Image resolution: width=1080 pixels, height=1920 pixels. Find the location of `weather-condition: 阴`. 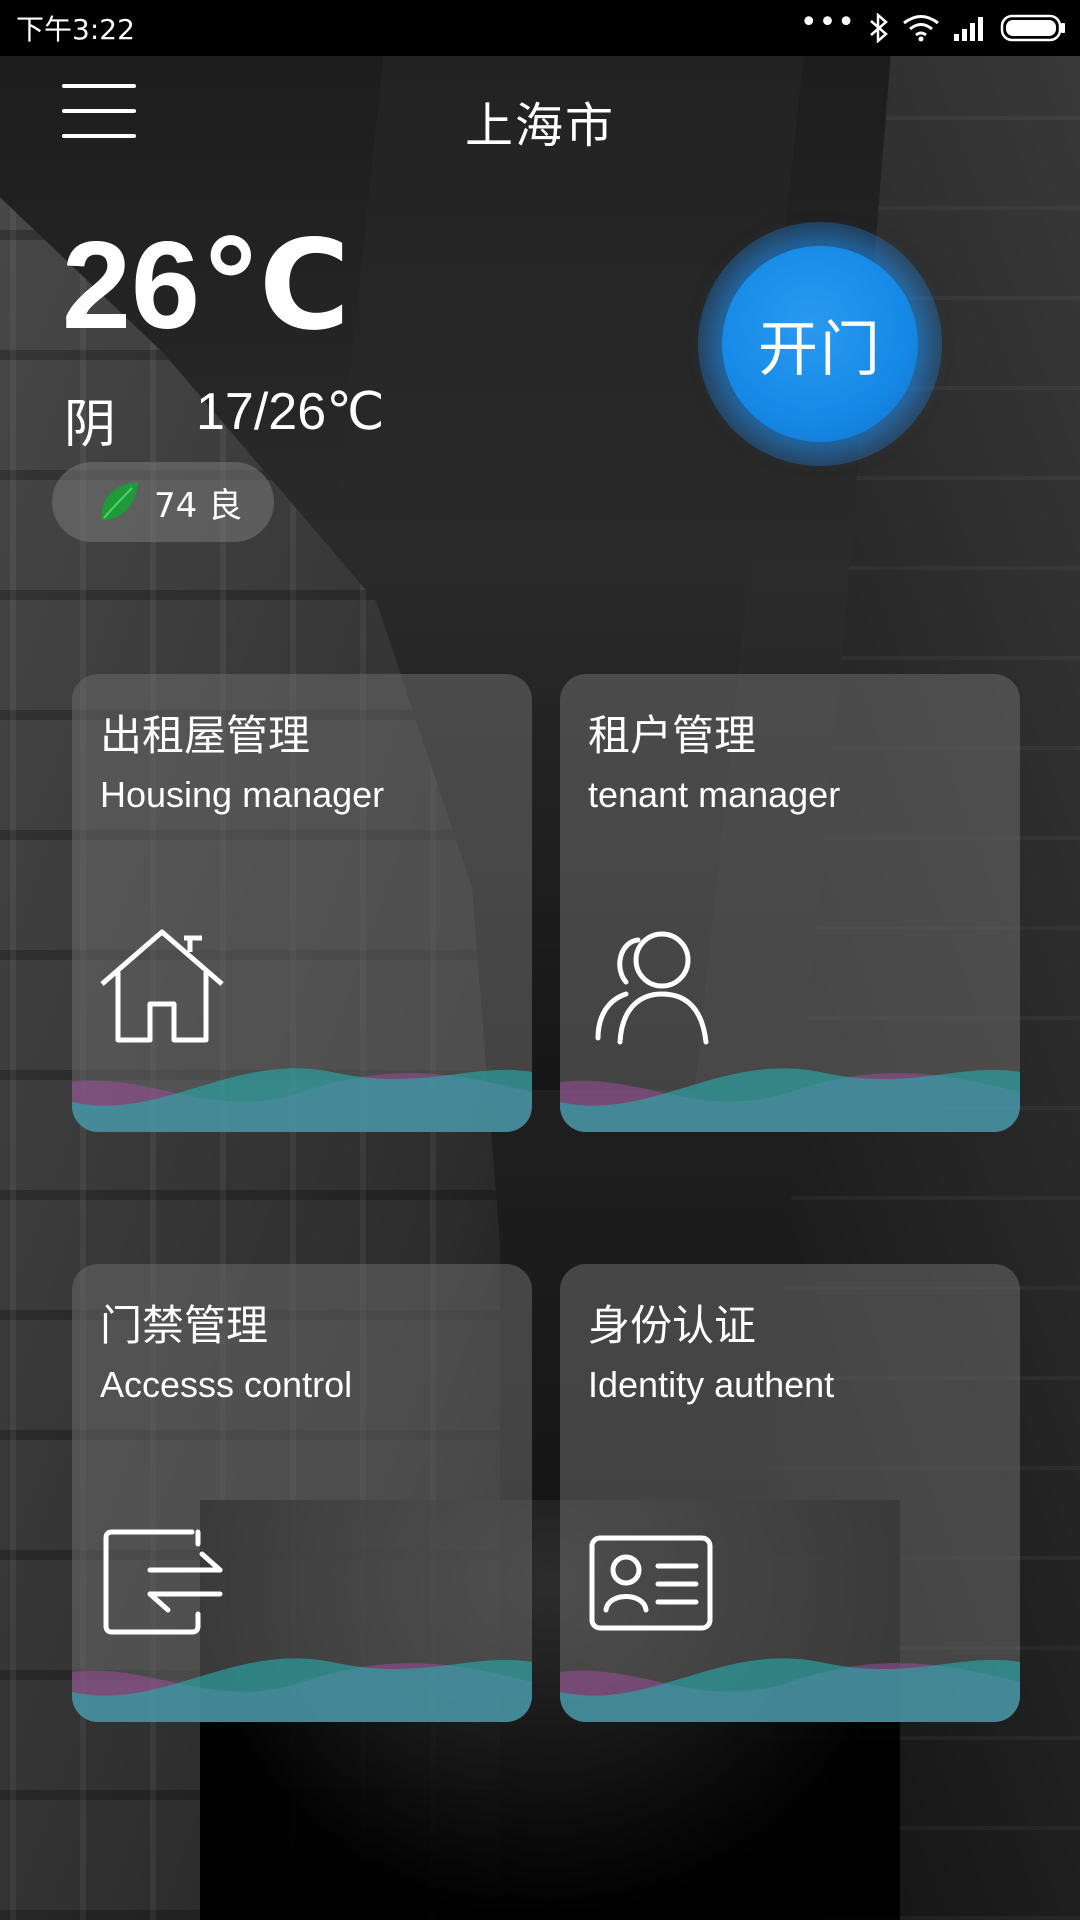

weather-condition: 阴 is located at coordinates (90, 425).